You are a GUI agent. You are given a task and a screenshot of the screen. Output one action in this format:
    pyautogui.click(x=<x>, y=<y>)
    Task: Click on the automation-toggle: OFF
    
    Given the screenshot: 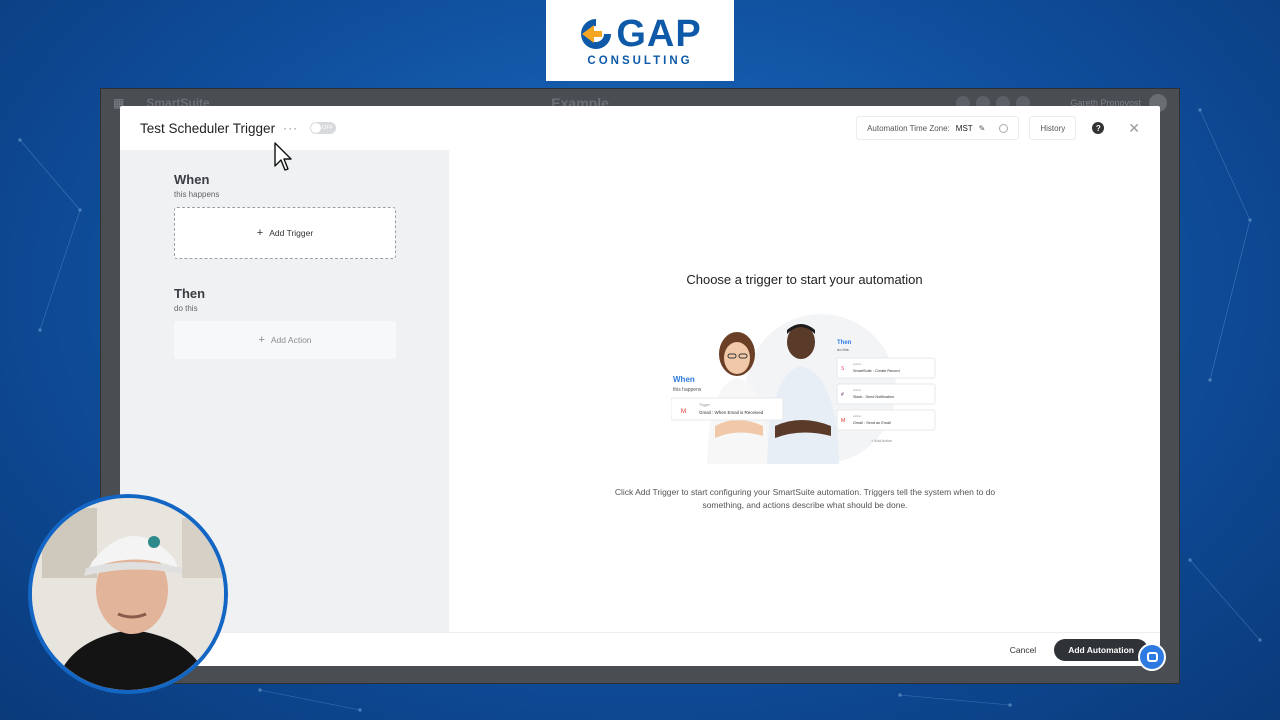 What is the action you would take?
    pyautogui.click(x=323, y=128)
    